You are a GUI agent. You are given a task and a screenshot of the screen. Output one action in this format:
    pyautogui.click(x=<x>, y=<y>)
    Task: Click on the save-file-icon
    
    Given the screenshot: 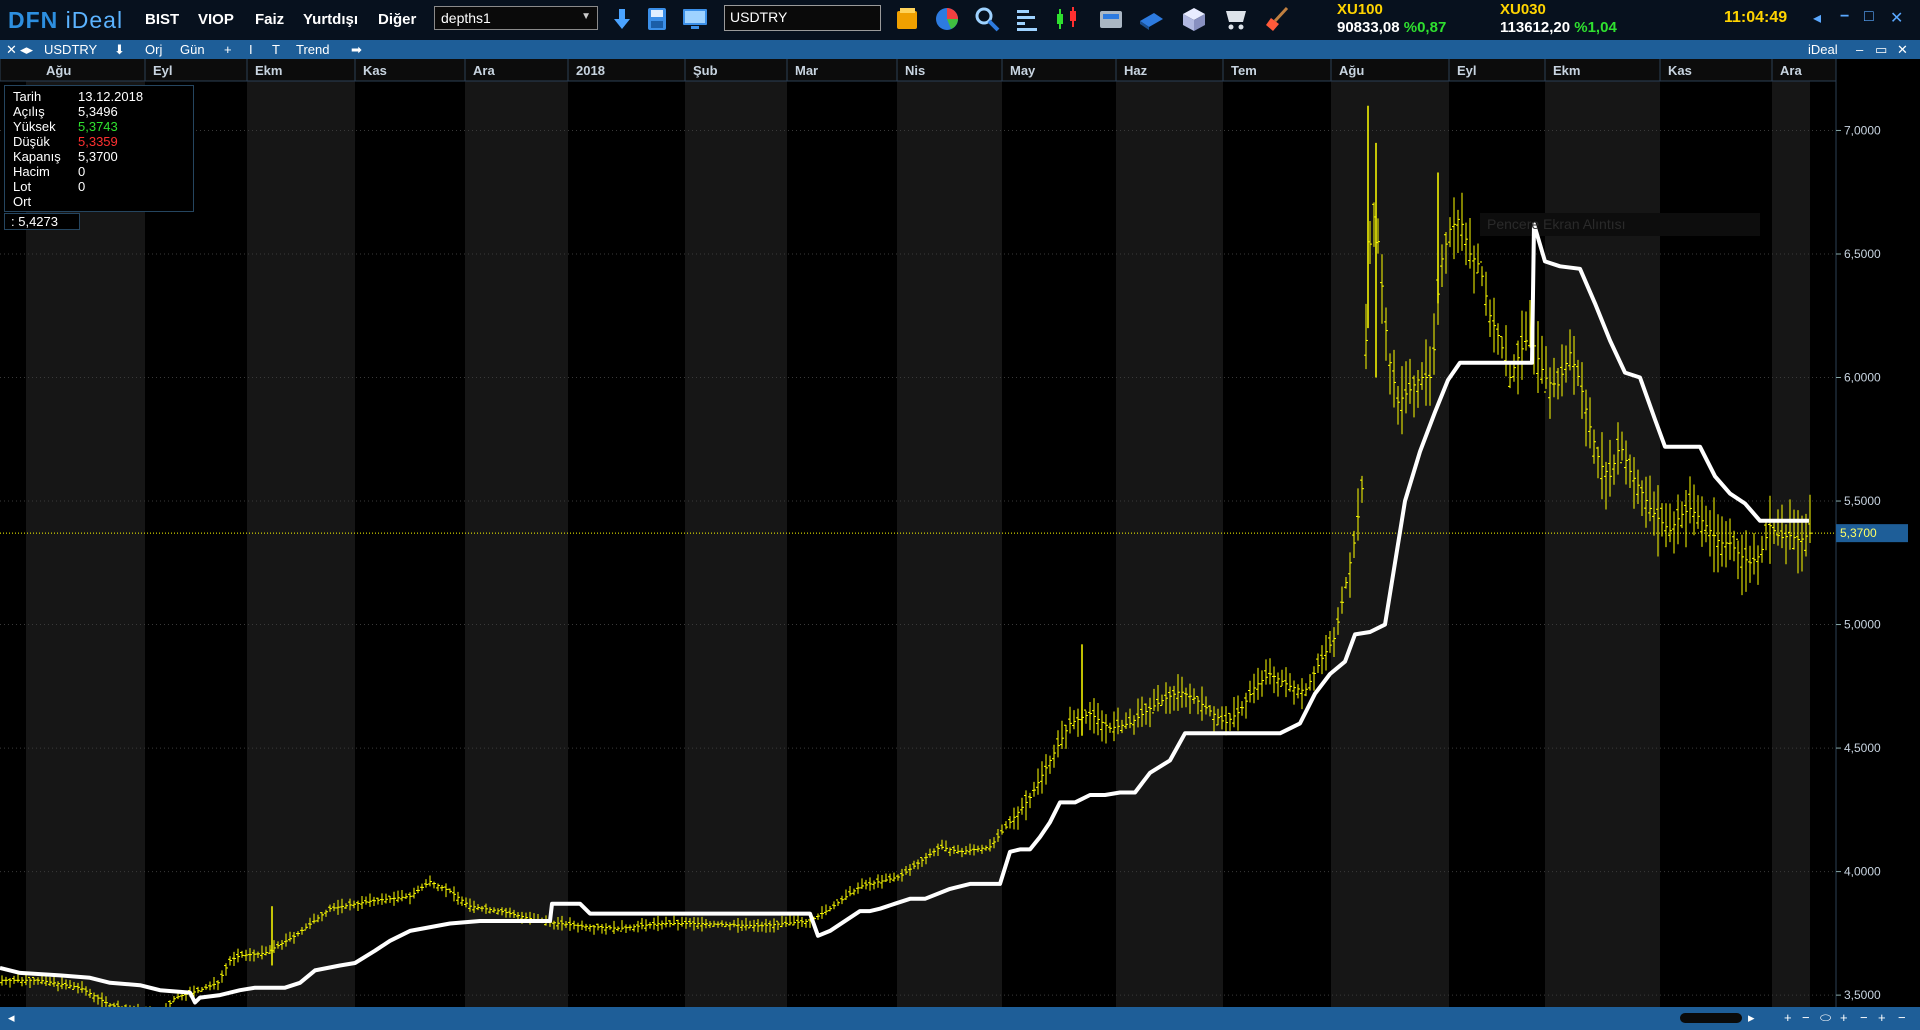 What is the action you would take?
    pyautogui.click(x=657, y=19)
    